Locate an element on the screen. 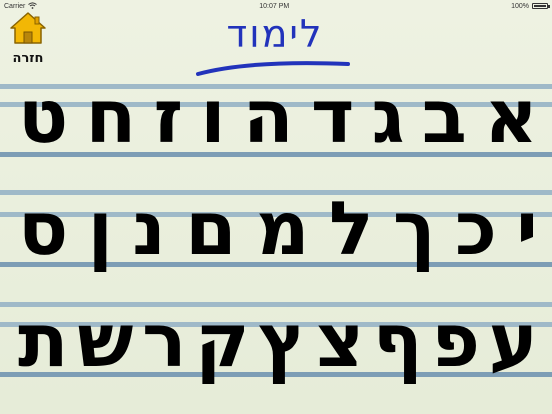 The width and height of the screenshot is (552, 414). letter-tsadi: צ is located at coordinates (340, 341).